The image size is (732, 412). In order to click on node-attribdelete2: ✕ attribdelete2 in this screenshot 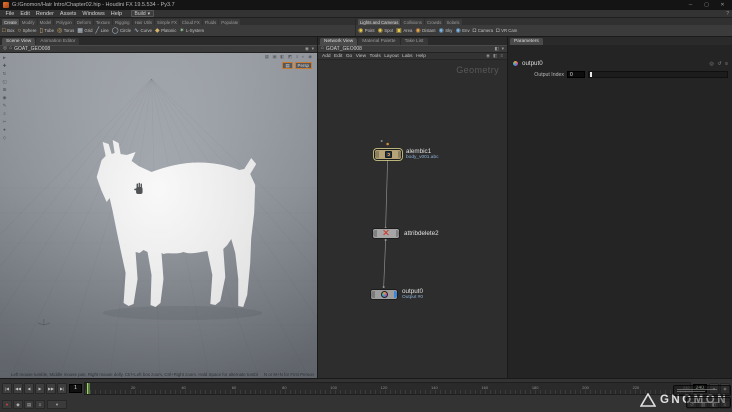, I will do `click(405, 233)`.